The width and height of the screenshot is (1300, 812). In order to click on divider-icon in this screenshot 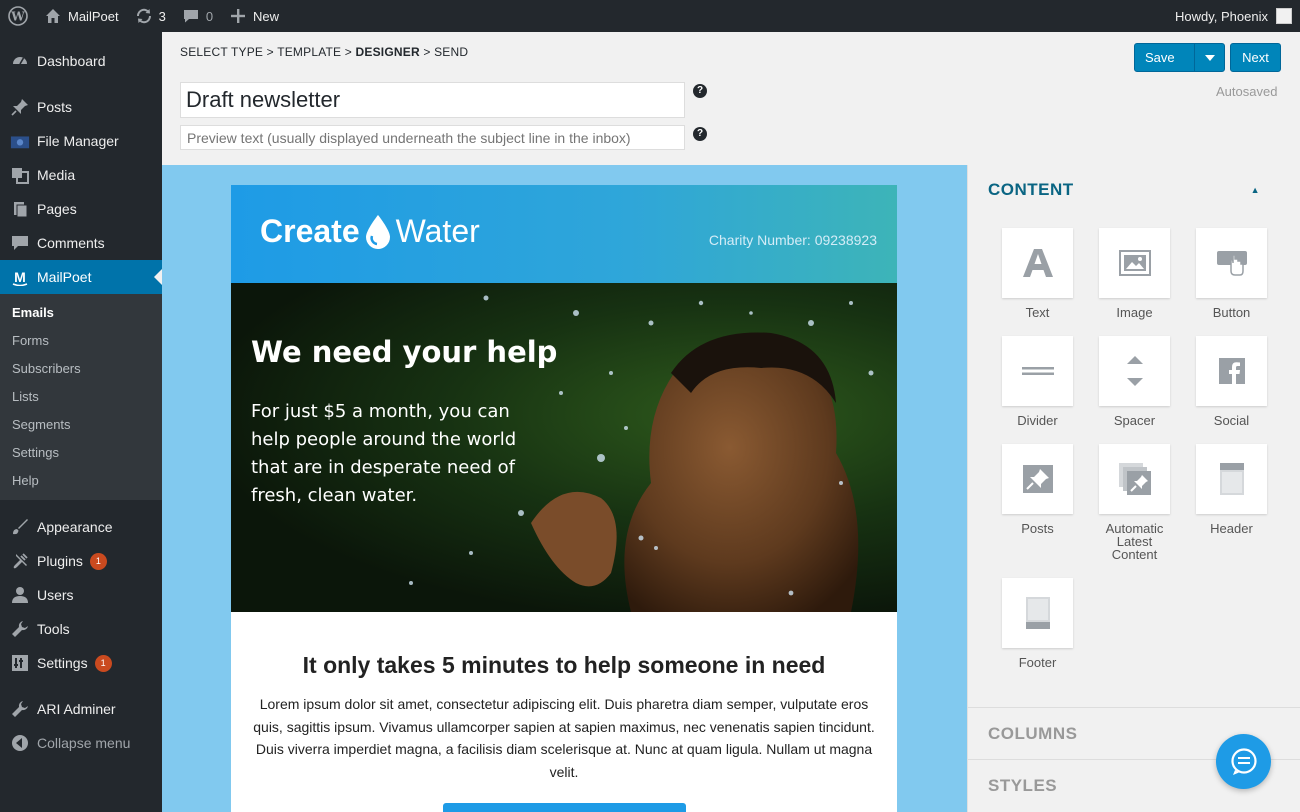, I will do `click(1037, 371)`.